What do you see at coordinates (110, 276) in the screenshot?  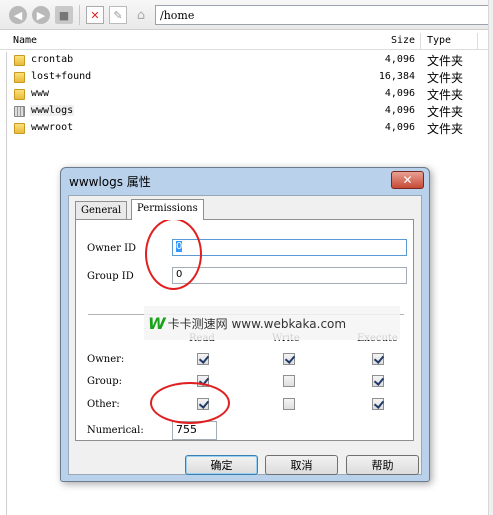 I see `group-id-label: Group ID` at bounding box center [110, 276].